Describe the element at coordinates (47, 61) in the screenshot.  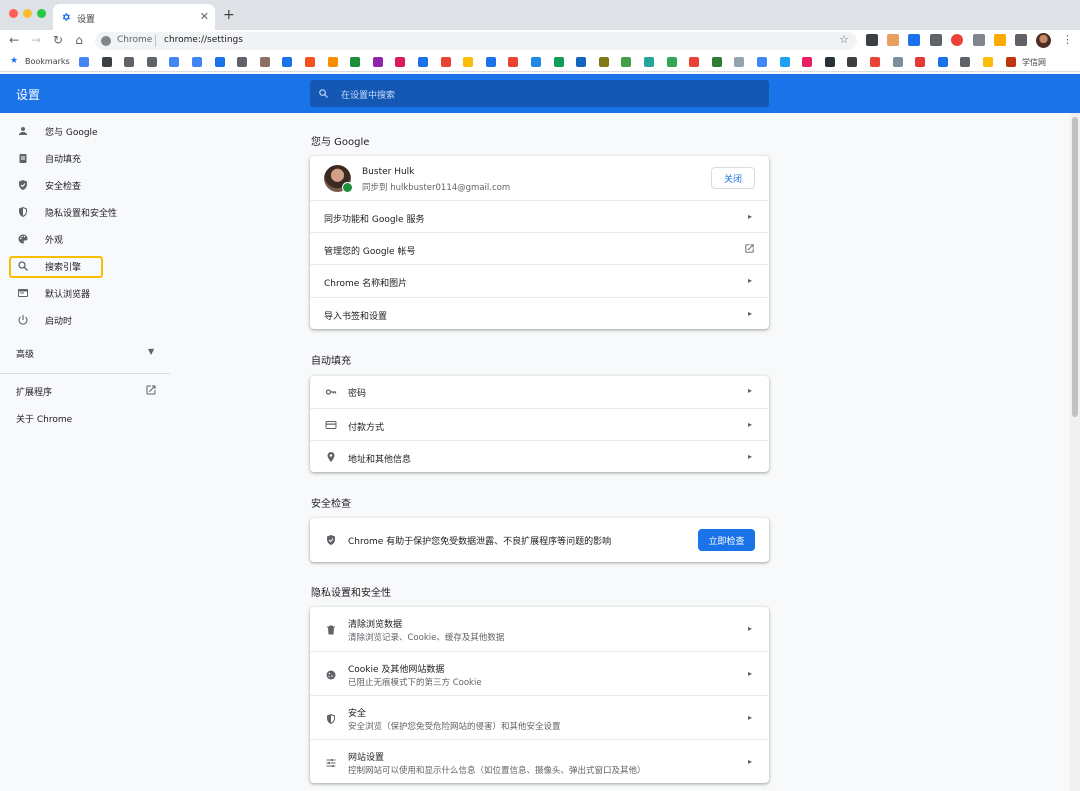
I see `bookmarks-folder: Bookmarks` at that location.